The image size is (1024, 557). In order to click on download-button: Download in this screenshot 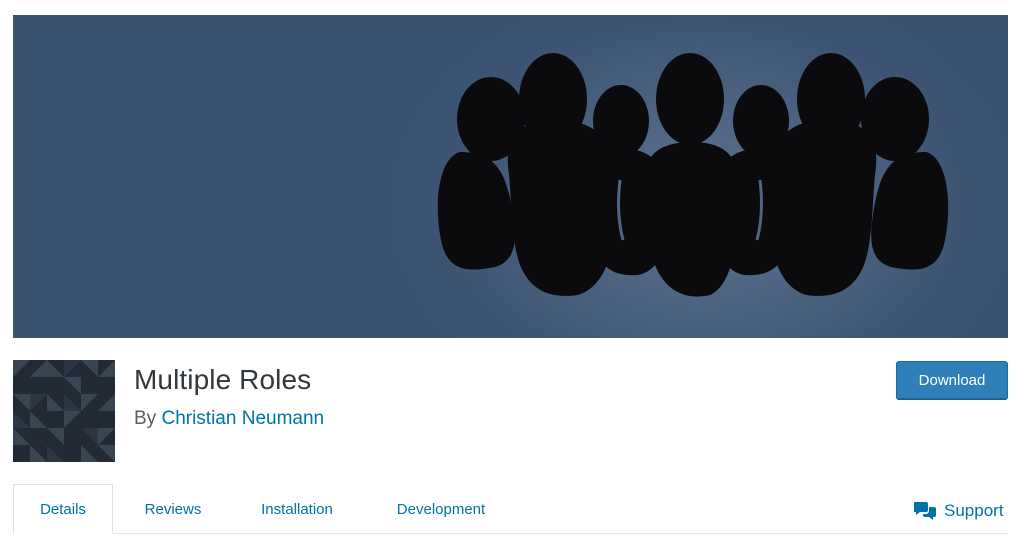, I will do `click(952, 380)`.